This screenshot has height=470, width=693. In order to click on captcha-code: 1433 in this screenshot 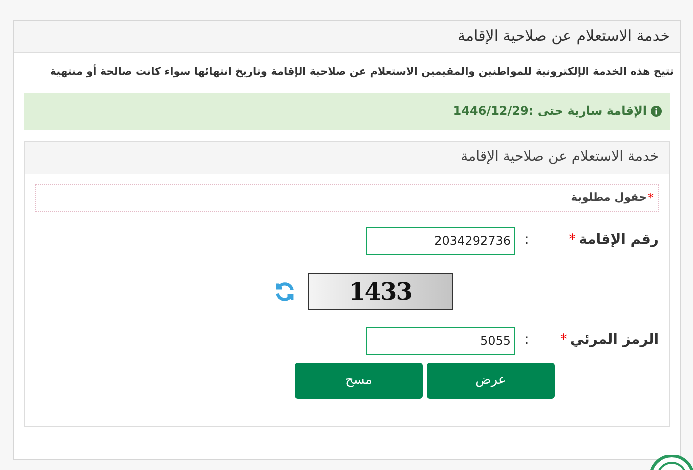, I will do `click(380, 292)`.